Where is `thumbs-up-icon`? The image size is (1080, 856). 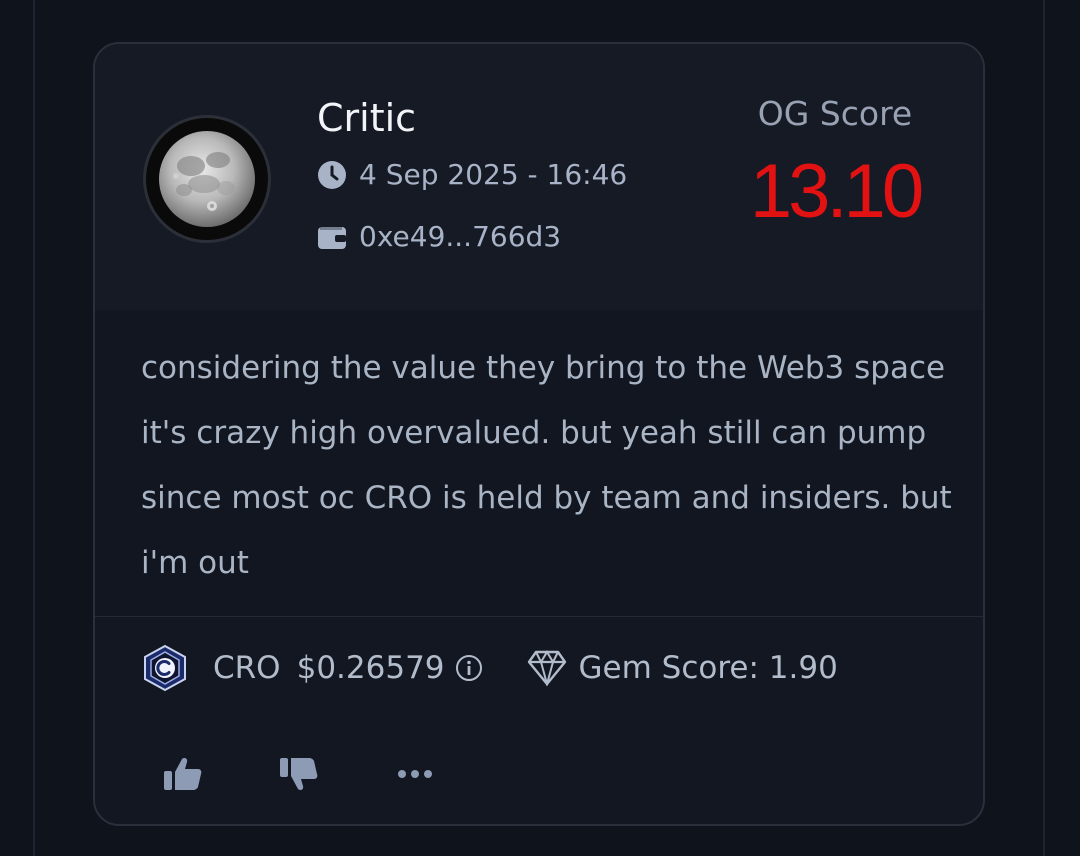 thumbs-up-icon is located at coordinates (183, 774).